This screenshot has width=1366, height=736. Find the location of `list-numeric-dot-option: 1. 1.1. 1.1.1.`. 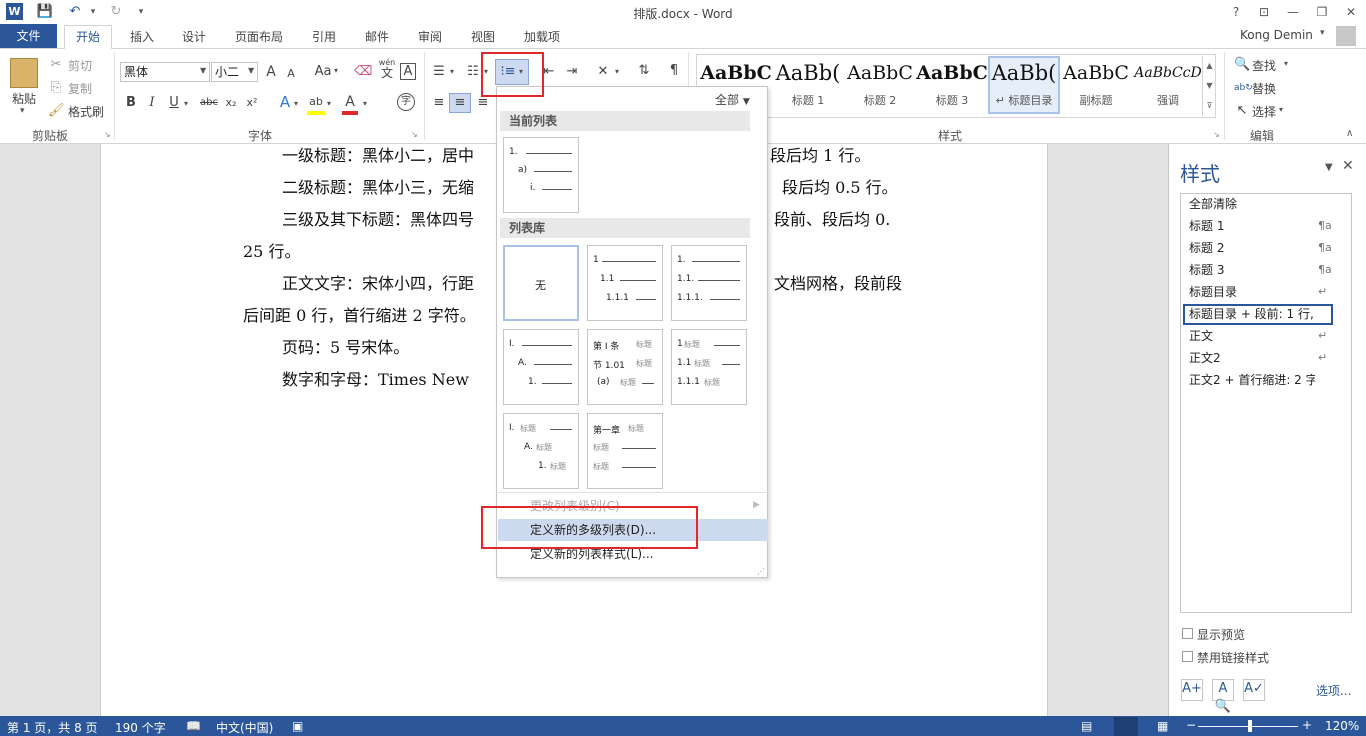

list-numeric-dot-option: 1. 1.1. 1.1.1. is located at coordinates (709, 283).